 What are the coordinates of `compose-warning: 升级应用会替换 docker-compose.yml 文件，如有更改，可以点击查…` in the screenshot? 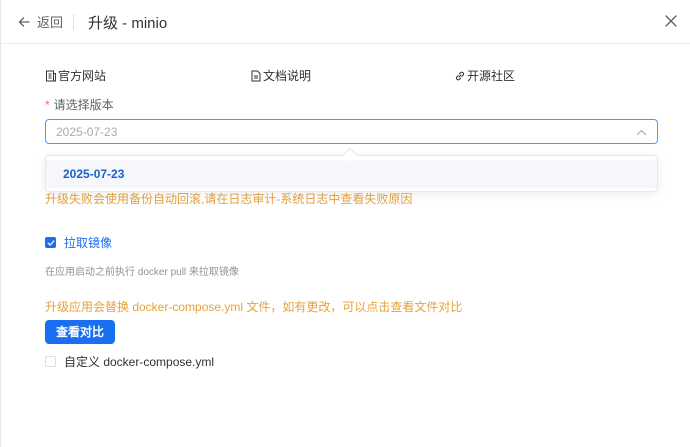 It's located at (254, 307).